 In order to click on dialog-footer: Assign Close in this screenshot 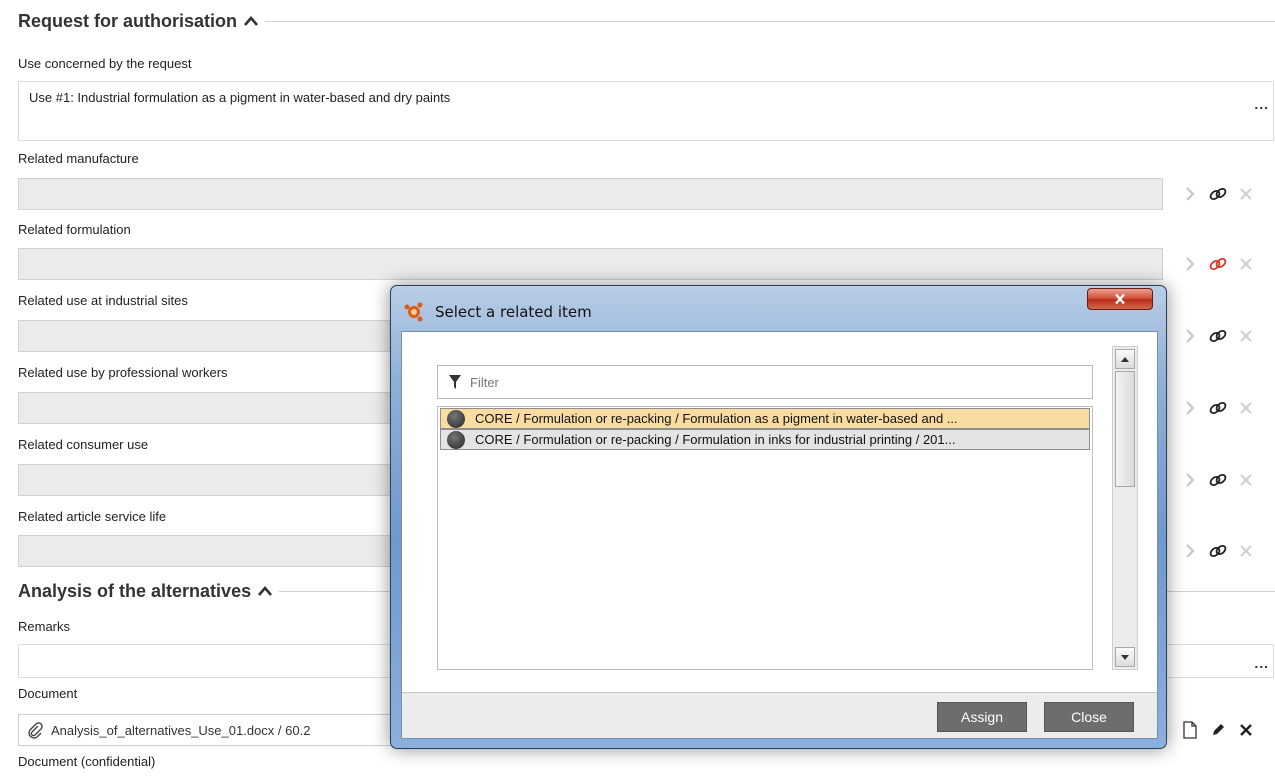, I will do `click(779, 715)`.